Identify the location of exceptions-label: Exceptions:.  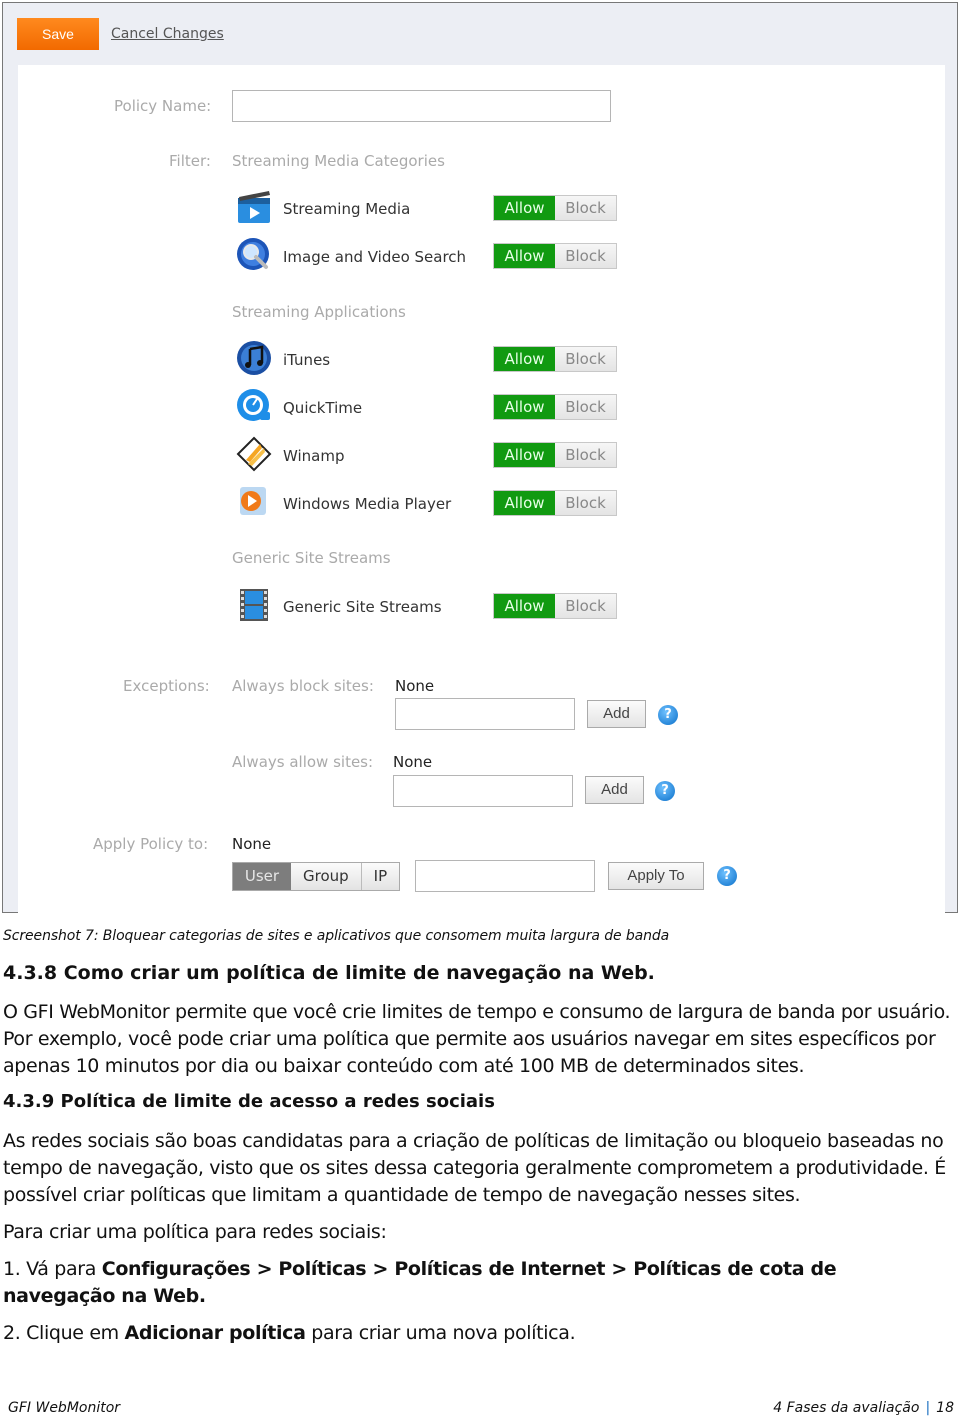
(166, 686).